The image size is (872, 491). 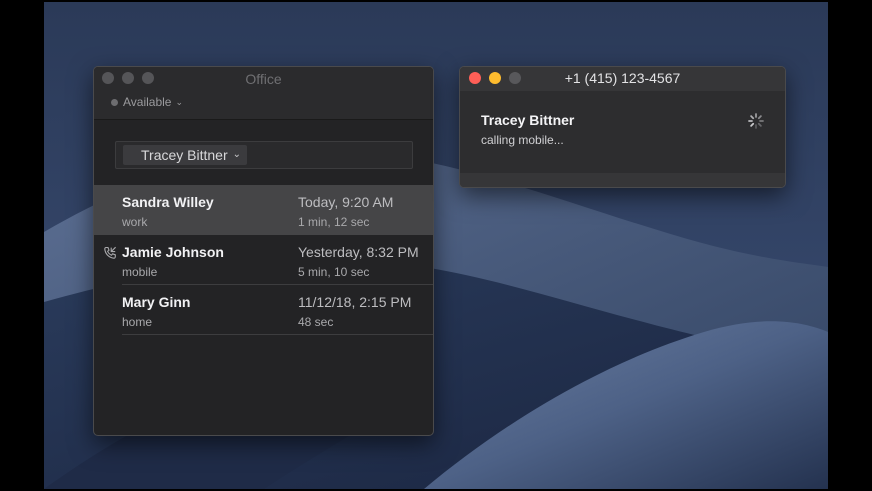 I want to click on status-selector: Available ⌄, so click(x=147, y=102).